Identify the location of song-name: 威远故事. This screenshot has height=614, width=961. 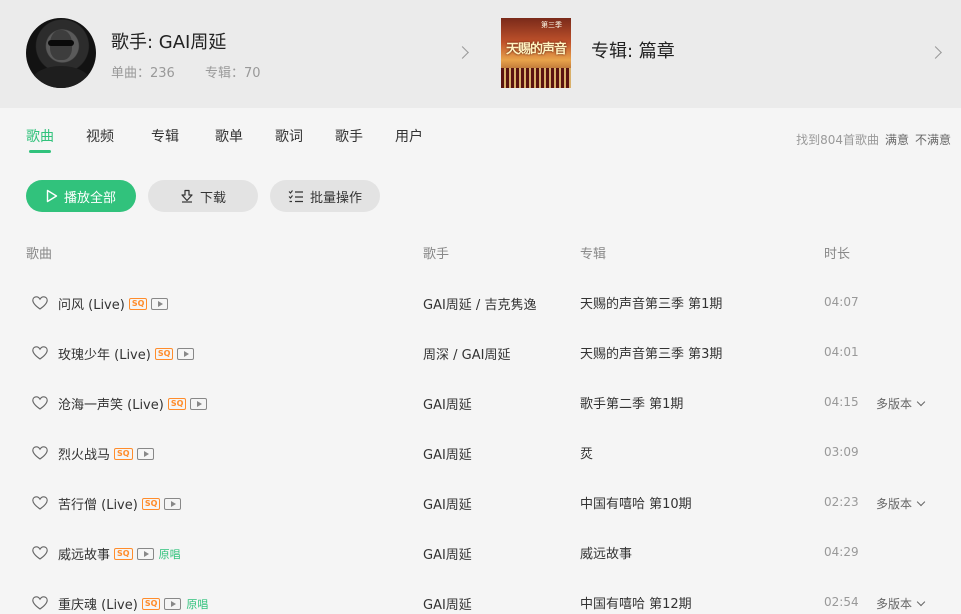
(84, 553).